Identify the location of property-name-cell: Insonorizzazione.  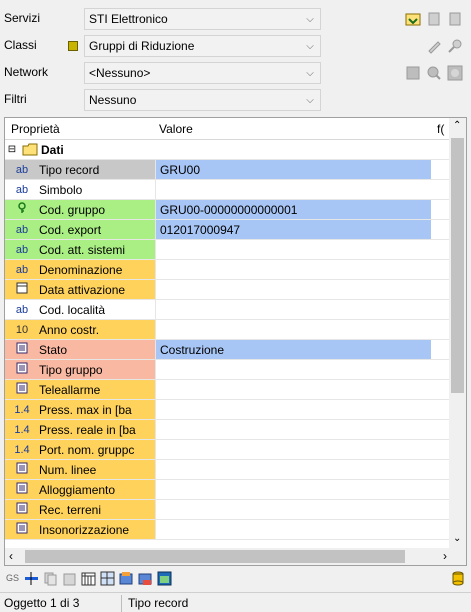
(80, 529).